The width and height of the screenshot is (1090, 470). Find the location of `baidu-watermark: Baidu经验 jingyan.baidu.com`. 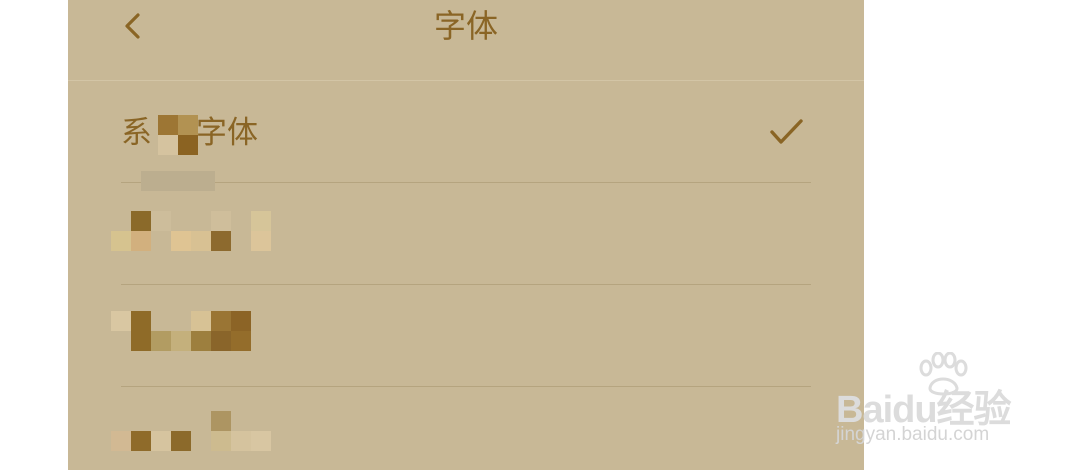

baidu-watermark: Baidu经验 jingyan.baidu.com is located at coordinates (936, 402).